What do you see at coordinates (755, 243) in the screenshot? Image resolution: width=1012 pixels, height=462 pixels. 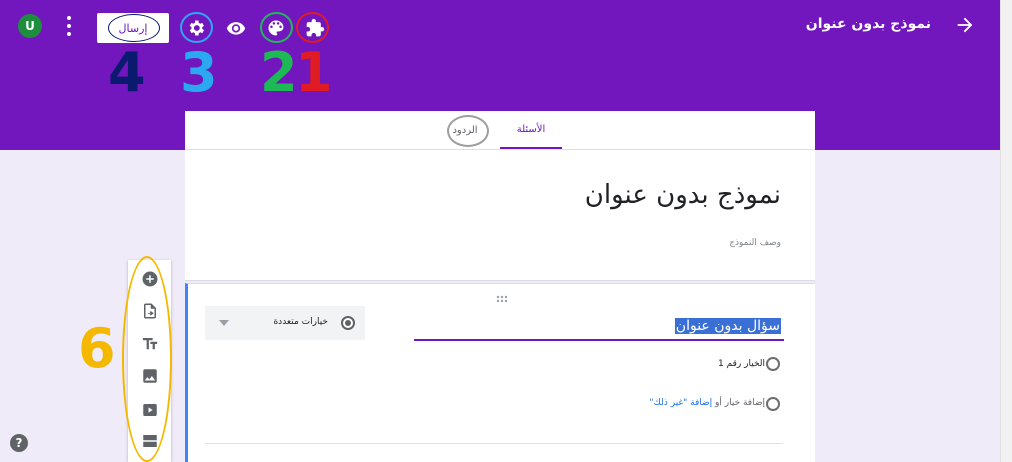 I see `form-description-field: وصف النموذج` at bounding box center [755, 243].